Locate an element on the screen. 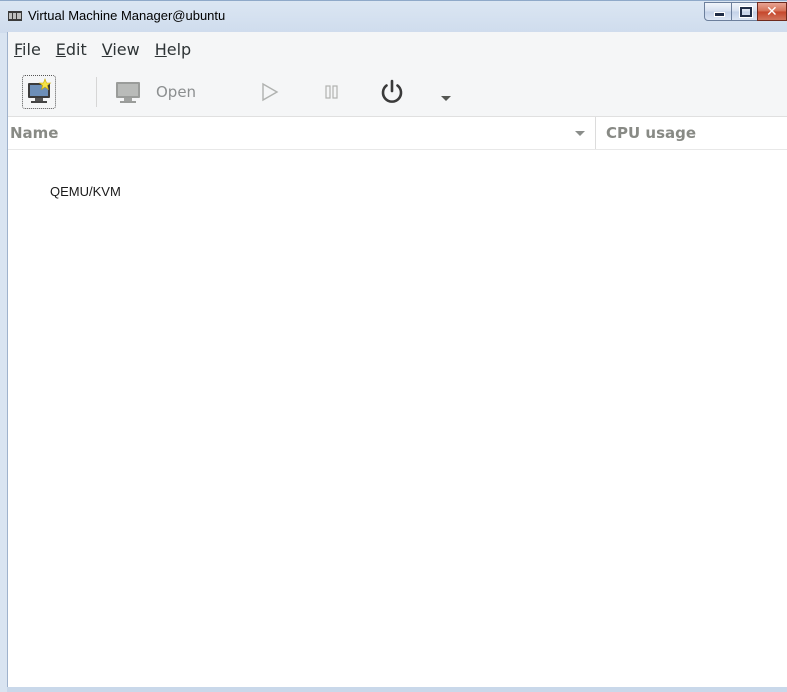  column-name-label: Name is located at coordinates (34, 133).